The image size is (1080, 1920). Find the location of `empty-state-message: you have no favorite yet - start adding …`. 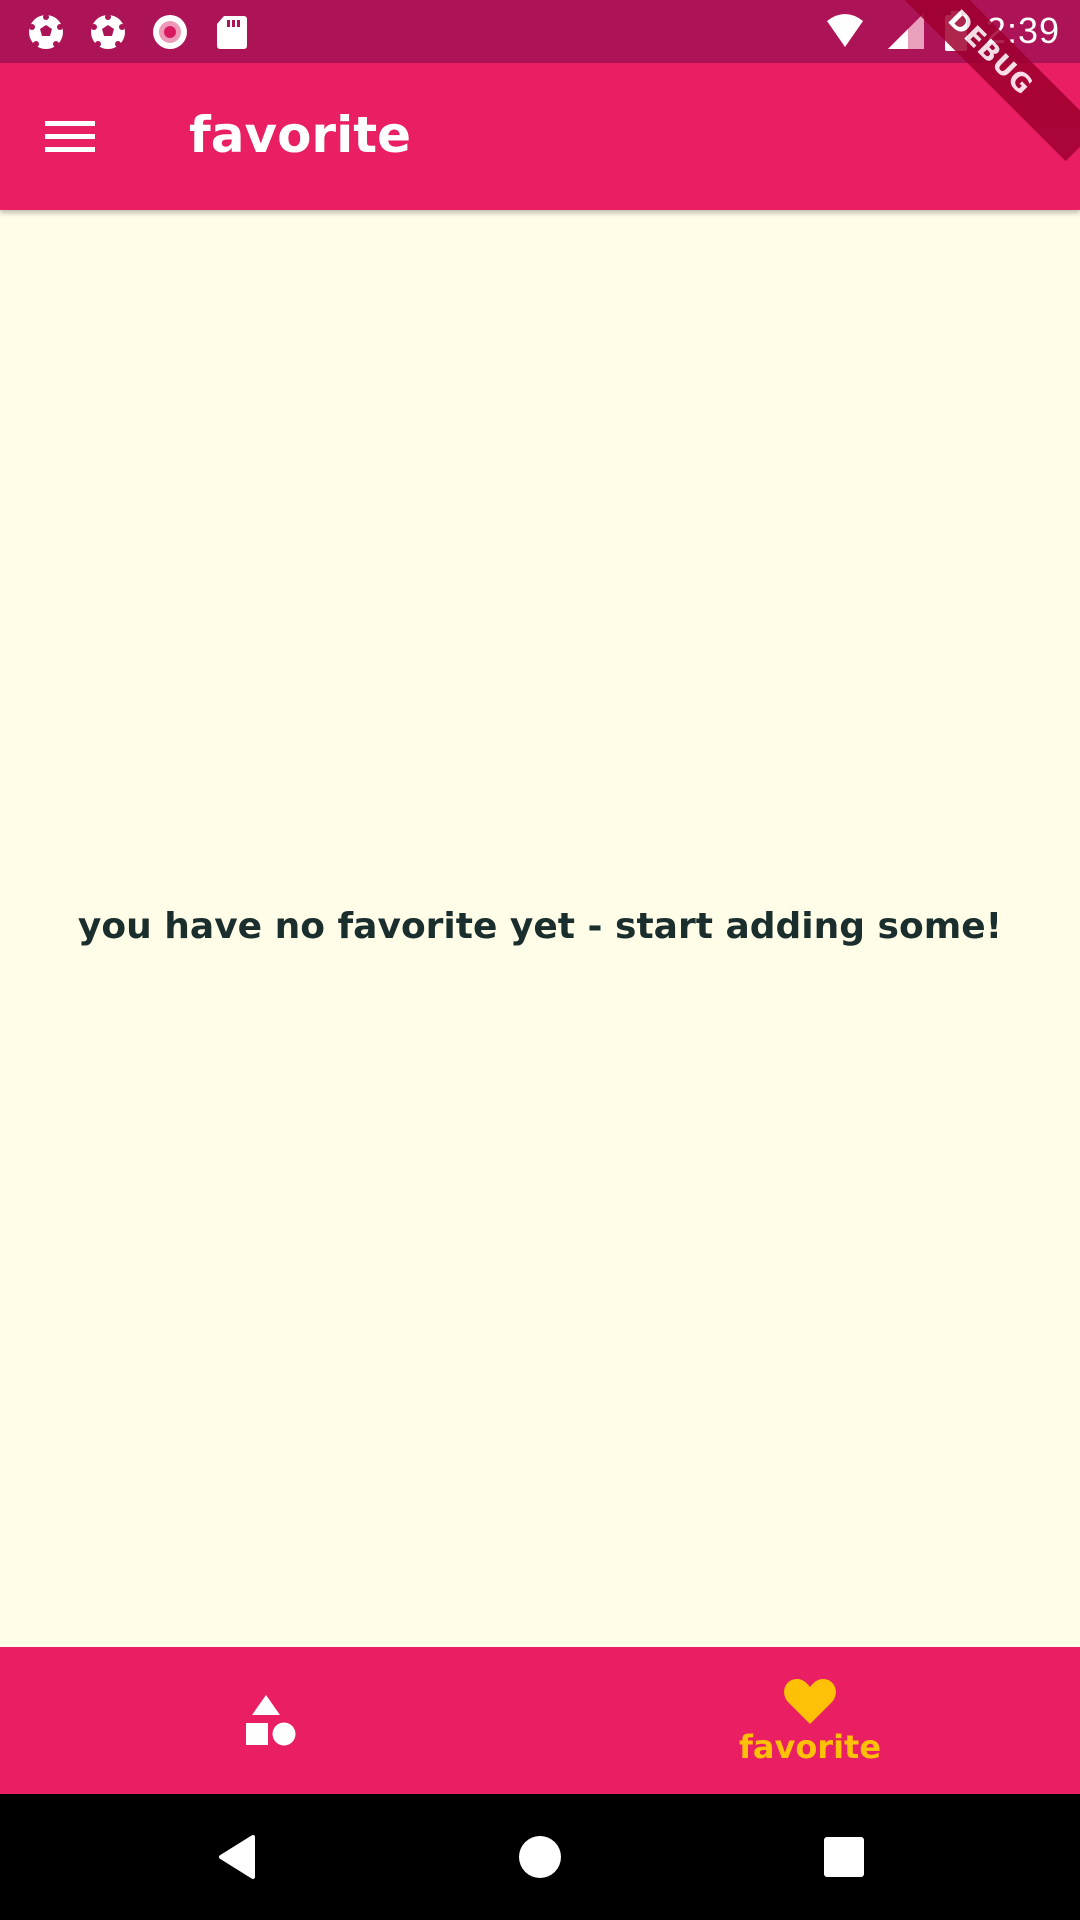

empty-state-message: you have no favorite yet - start adding … is located at coordinates (540, 926).